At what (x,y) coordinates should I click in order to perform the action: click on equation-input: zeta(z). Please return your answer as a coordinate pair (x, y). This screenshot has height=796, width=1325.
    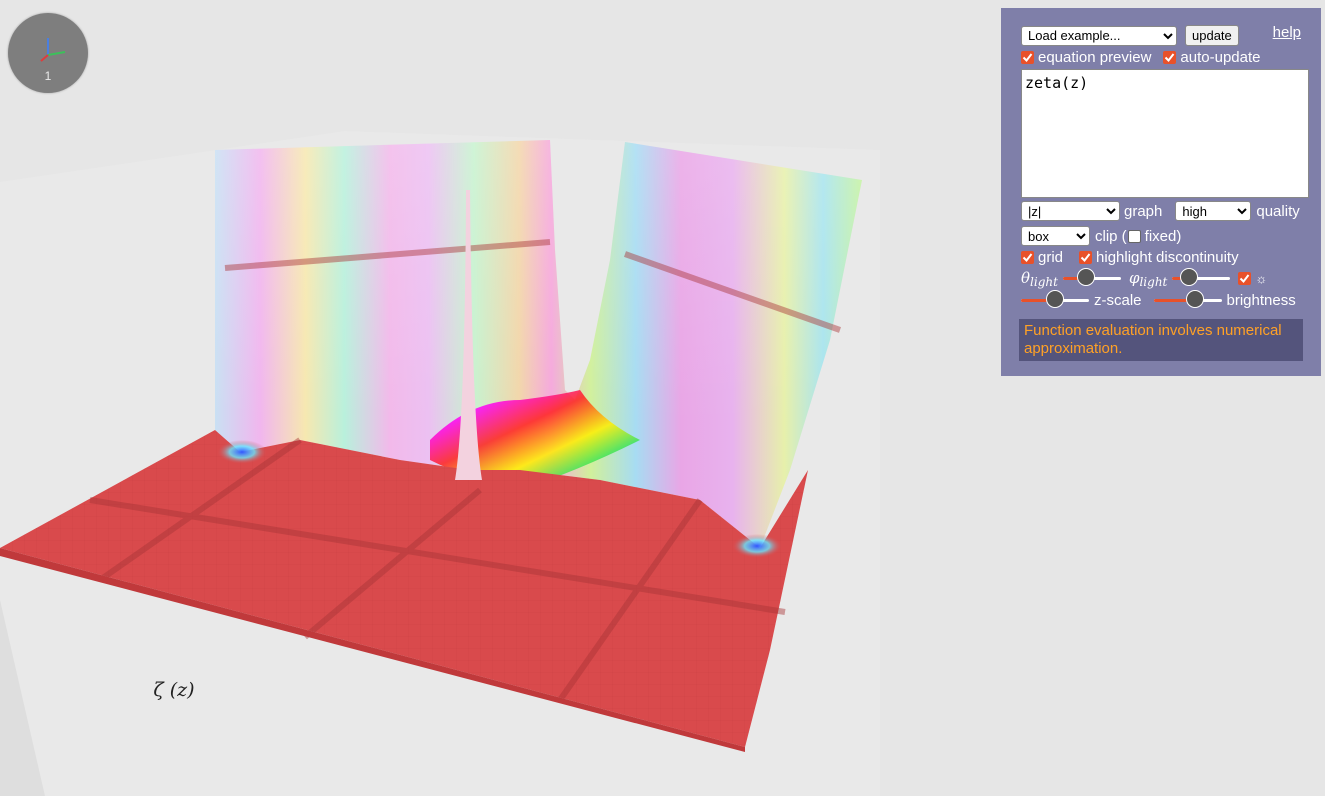
    Looking at the image, I should click on (1165, 133).